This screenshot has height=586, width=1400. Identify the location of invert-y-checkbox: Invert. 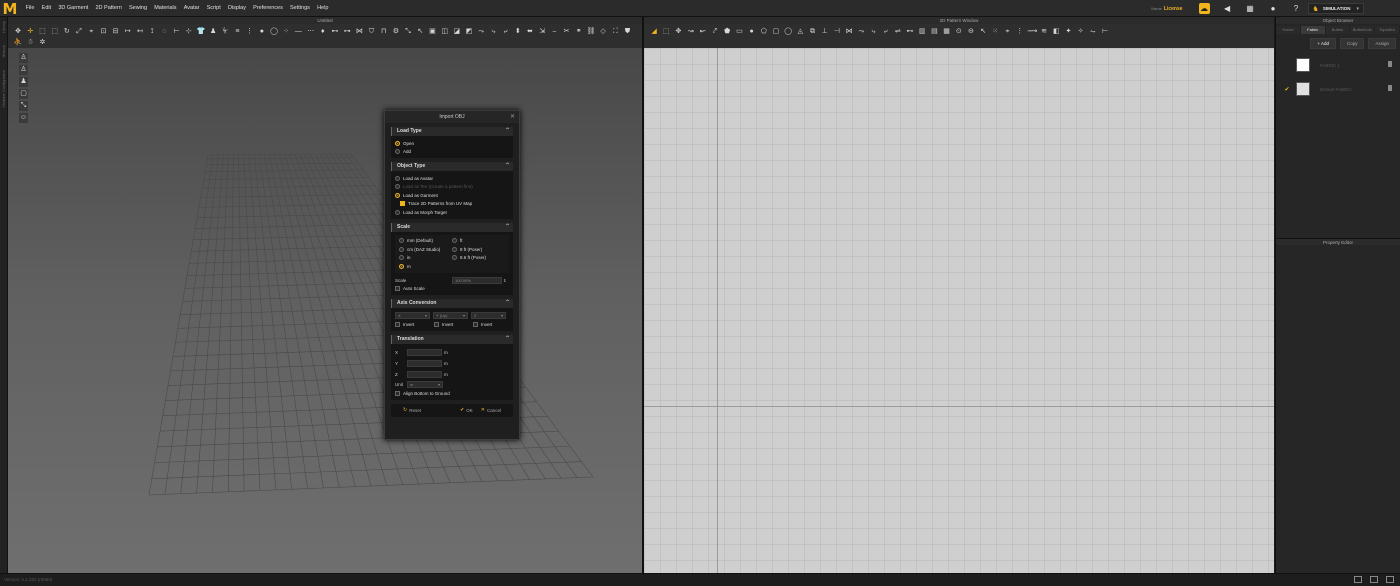
(453, 324).